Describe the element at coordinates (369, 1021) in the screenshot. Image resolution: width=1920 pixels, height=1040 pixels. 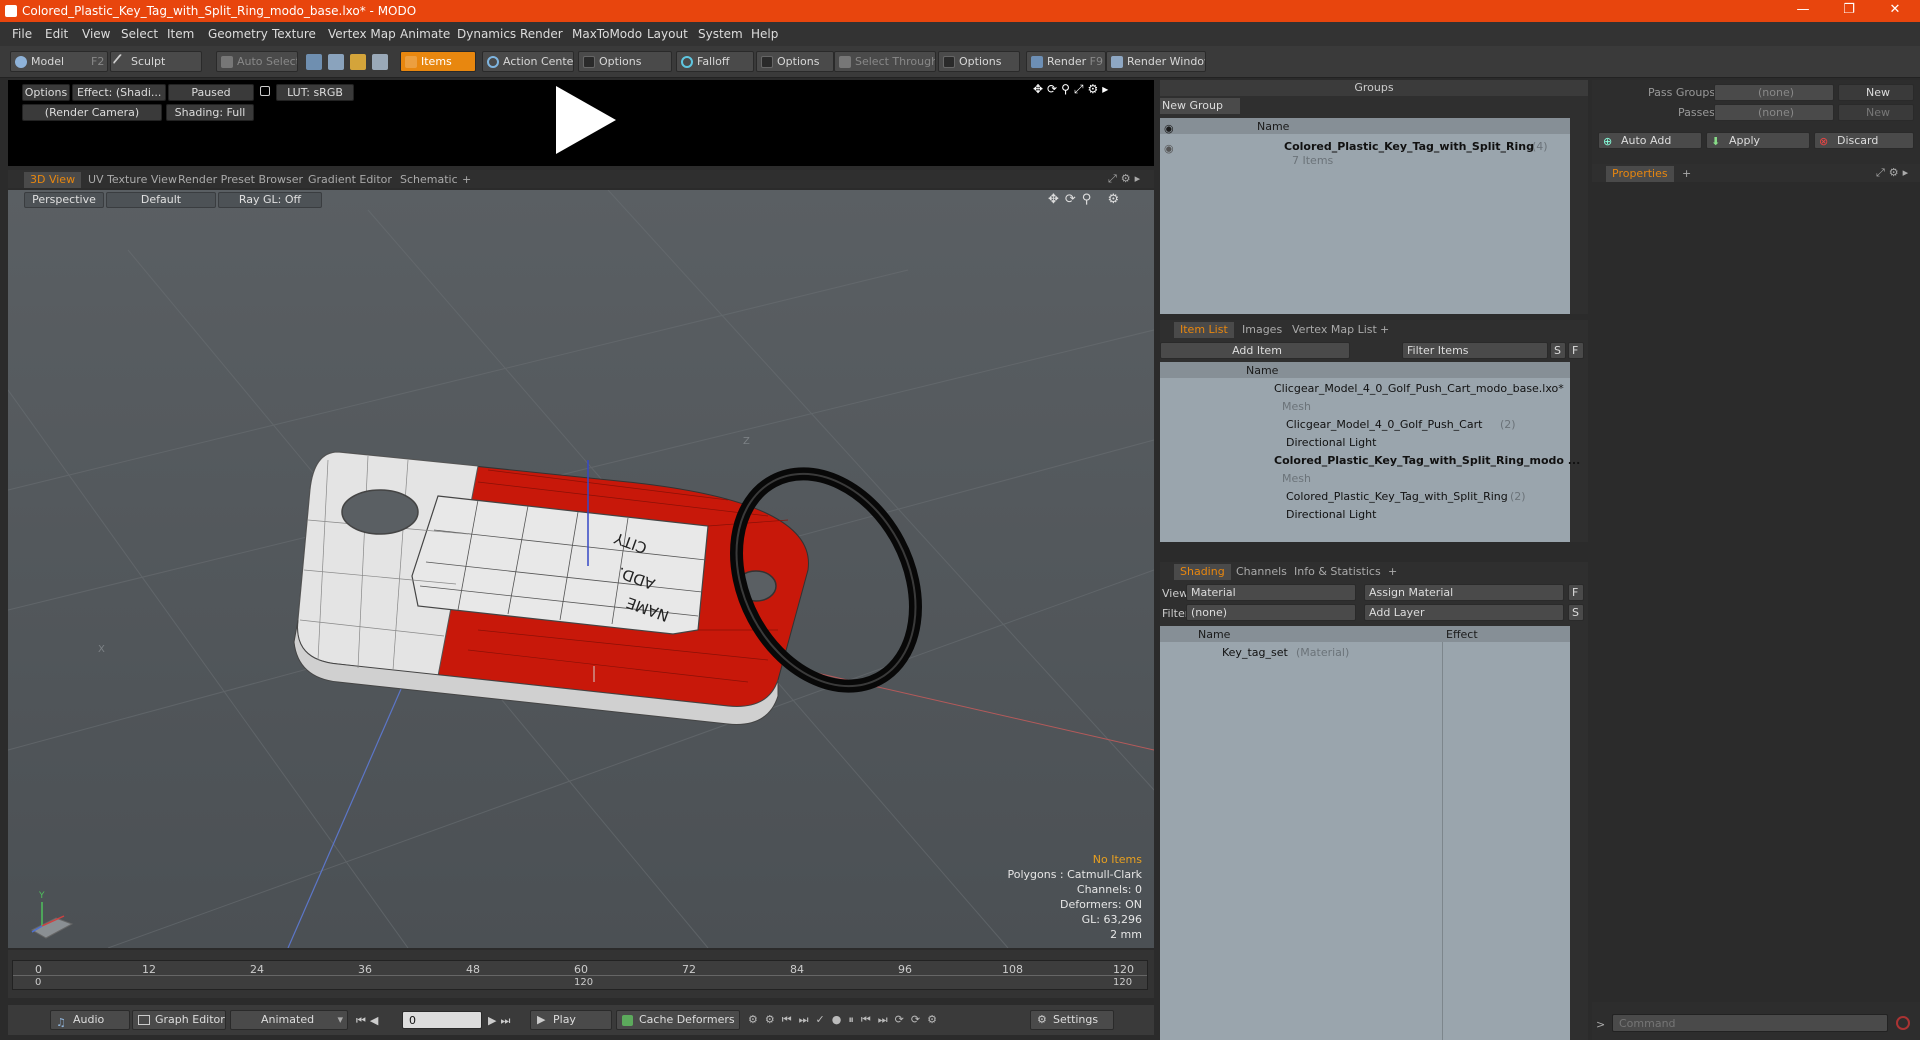
I see `skip-back-icons: ⏮◀` at that location.